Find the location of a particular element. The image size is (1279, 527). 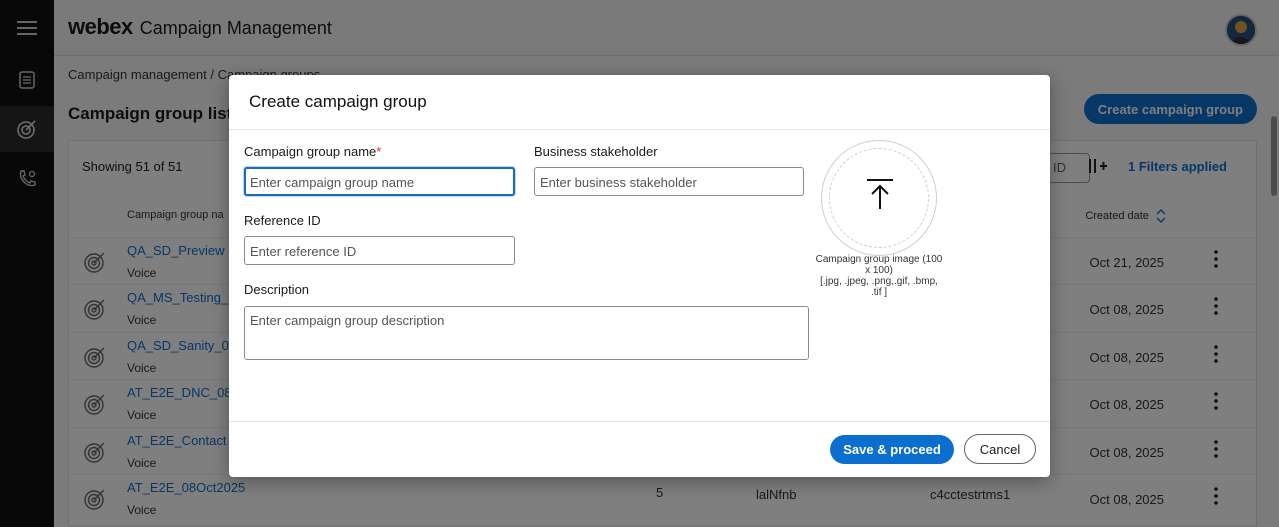

image-caption-line: [.jpg, .jpeg, .png,.gif, .bmp, is located at coordinates (879, 281).